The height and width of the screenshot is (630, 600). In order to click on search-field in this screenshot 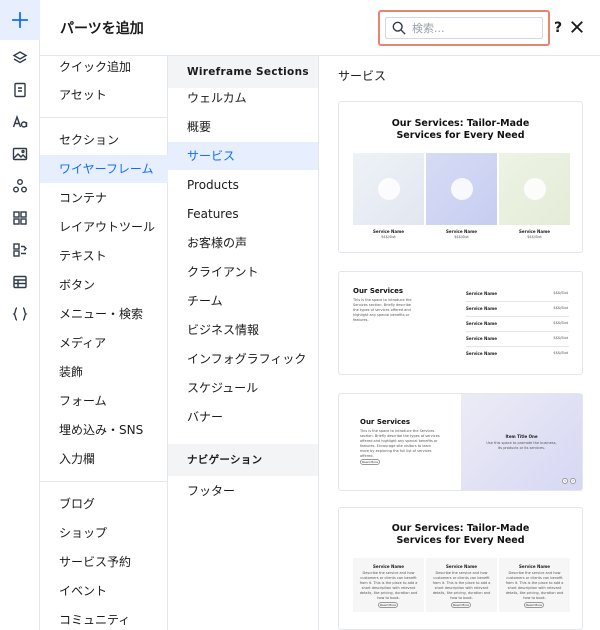, I will do `click(464, 28)`.